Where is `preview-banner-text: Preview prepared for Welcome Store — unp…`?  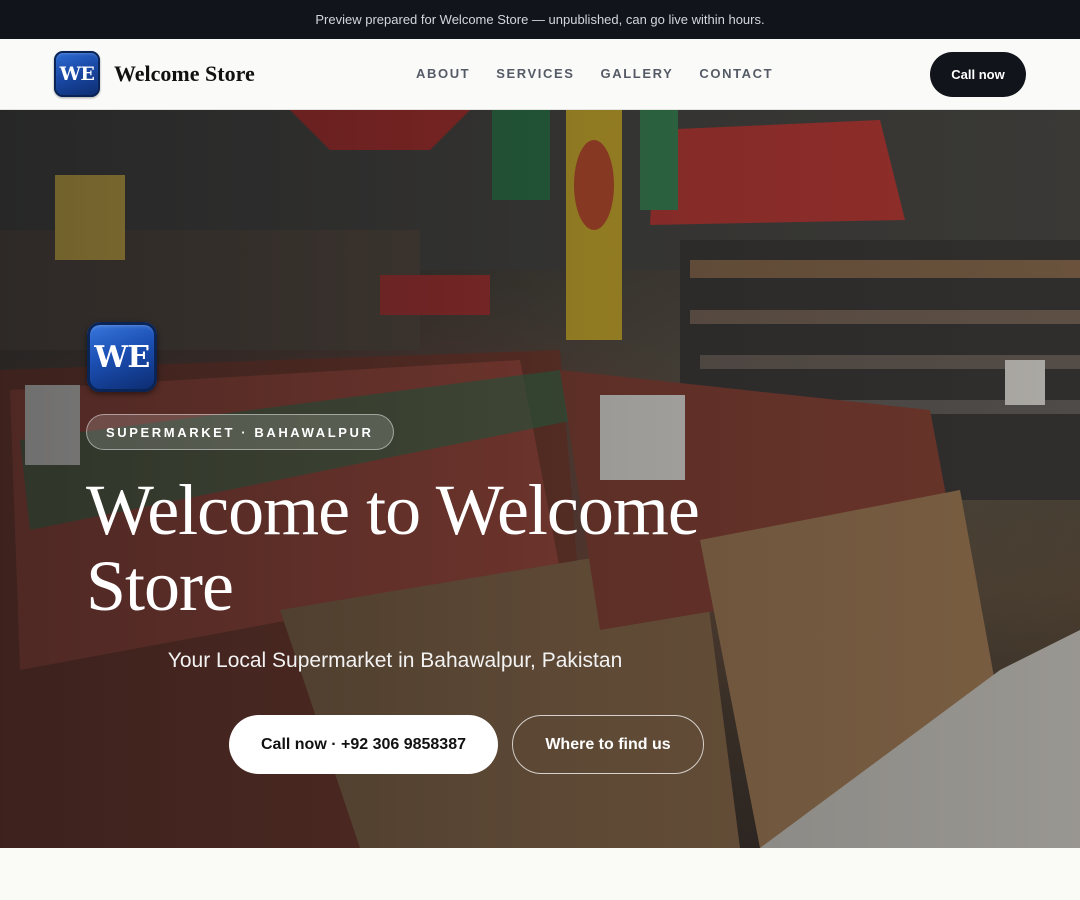 preview-banner-text: Preview prepared for Welcome Store — unp… is located at coordinates (540, 19).